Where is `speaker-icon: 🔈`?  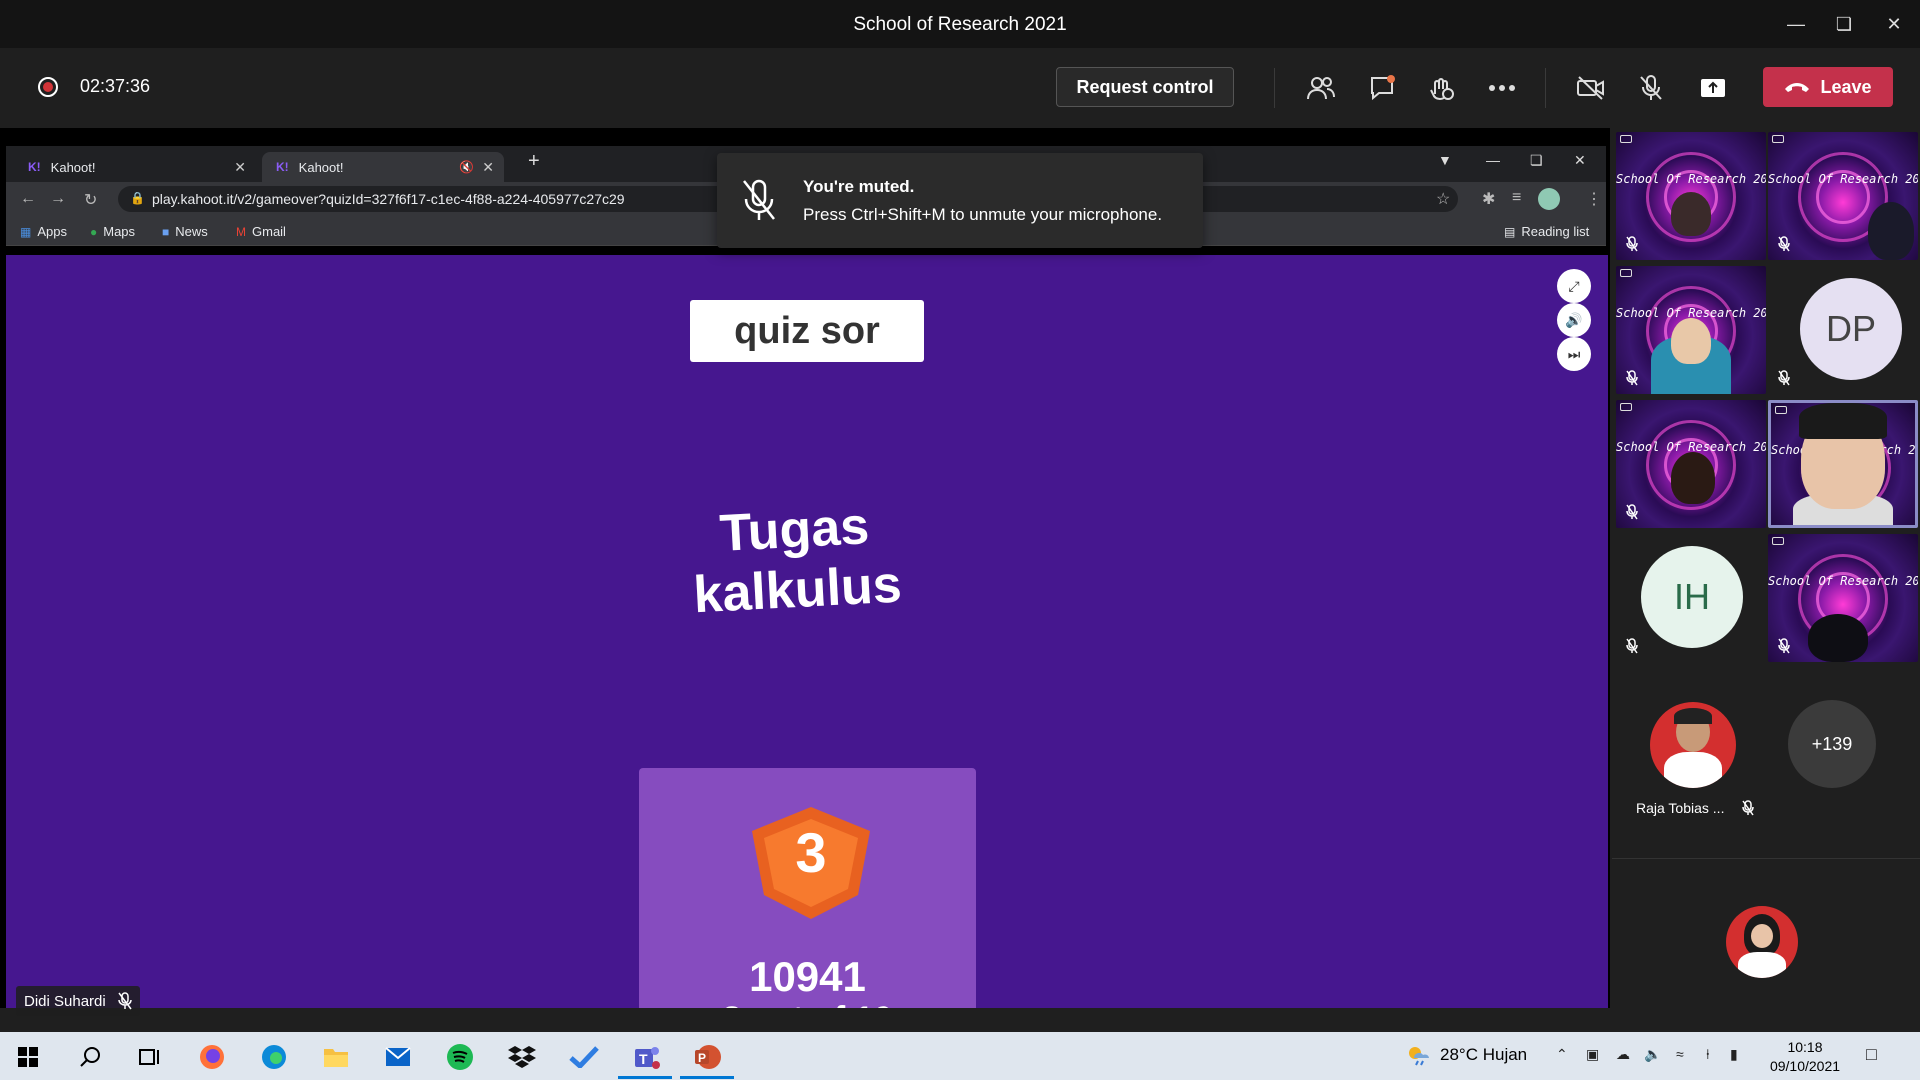
speaker-icon: 🔈 is located at coordinates (1652, 1054).